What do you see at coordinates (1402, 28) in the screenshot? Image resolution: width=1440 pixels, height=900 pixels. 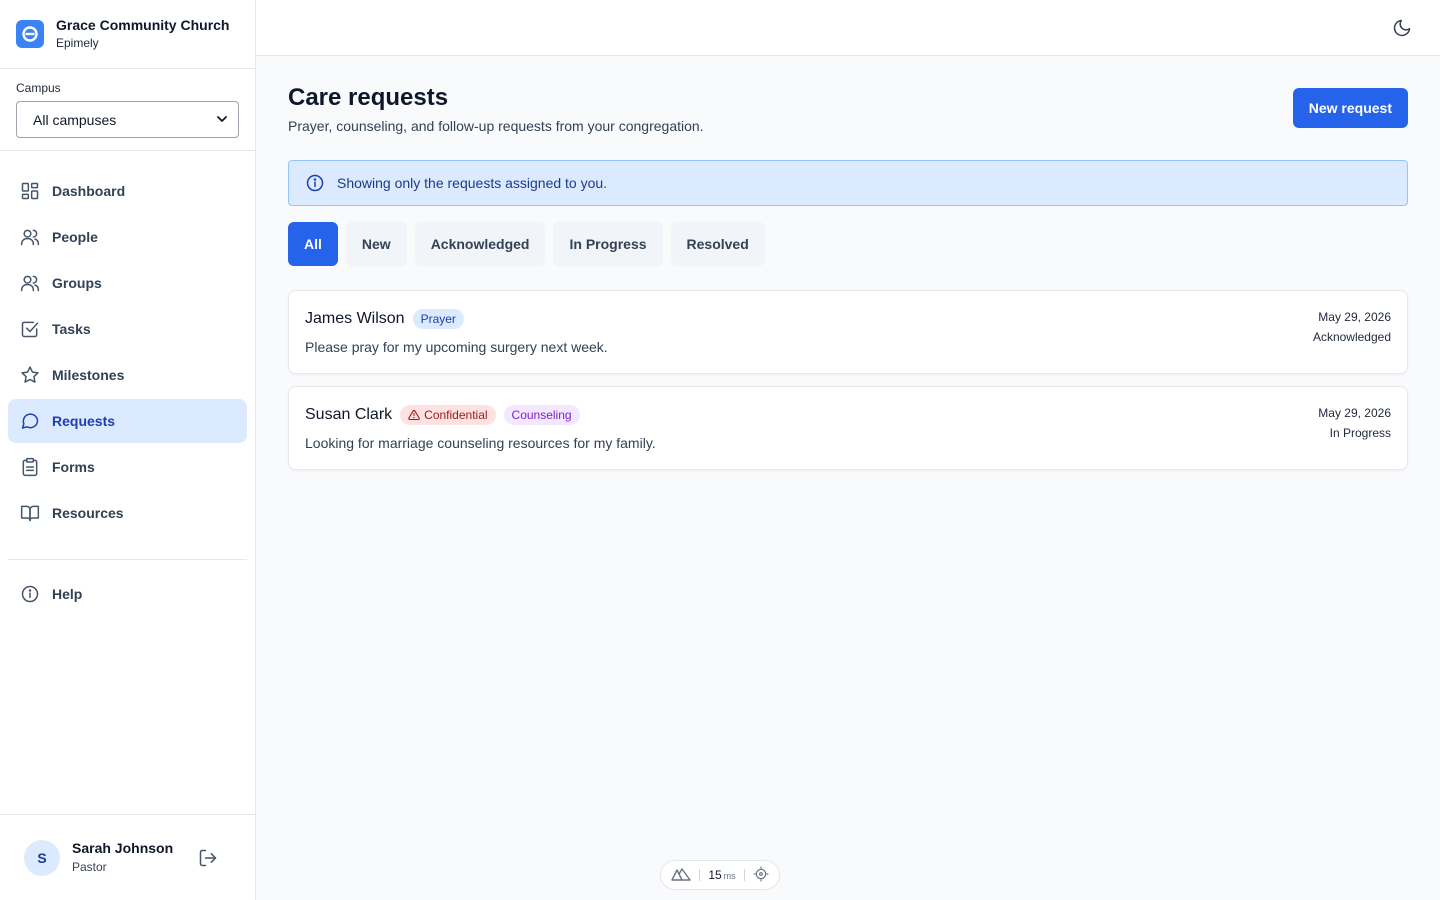 I see `moon-icon` at bounding box center [1402, 28].